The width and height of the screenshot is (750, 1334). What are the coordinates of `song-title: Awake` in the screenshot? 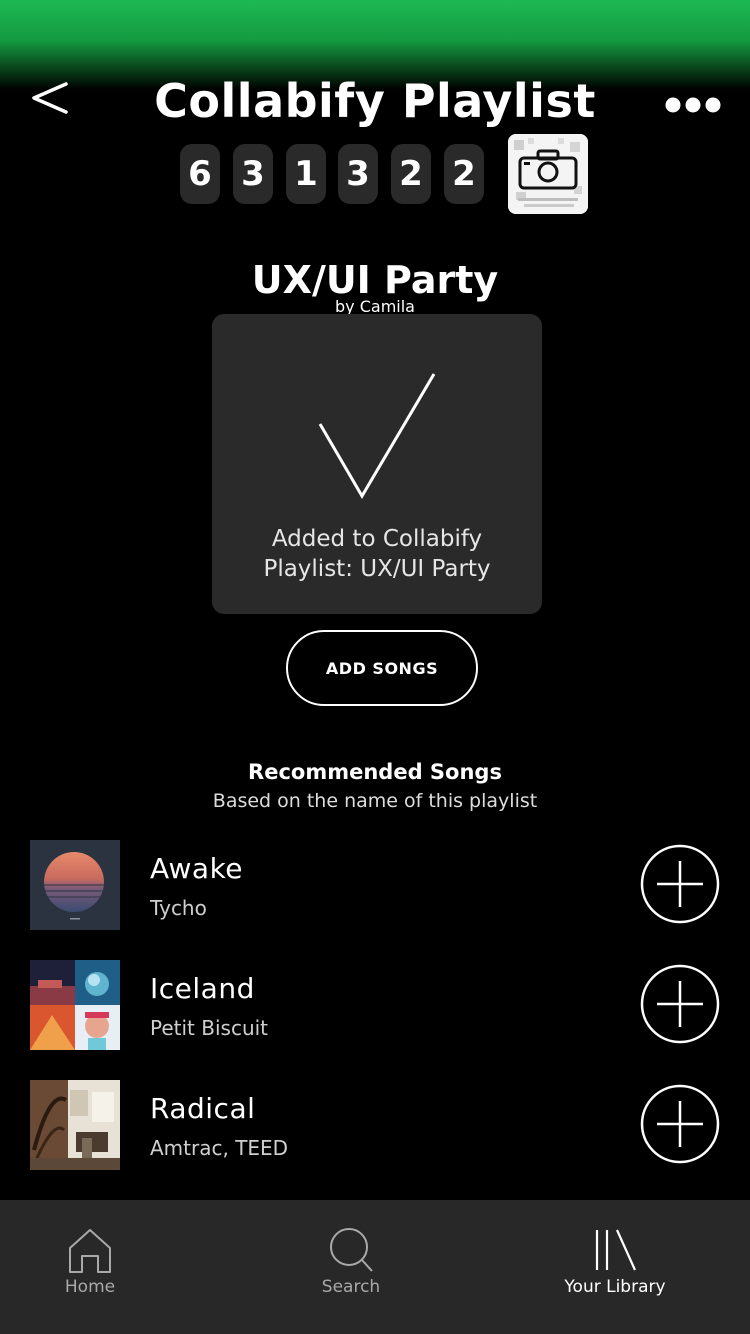 It's located at (197, 868).